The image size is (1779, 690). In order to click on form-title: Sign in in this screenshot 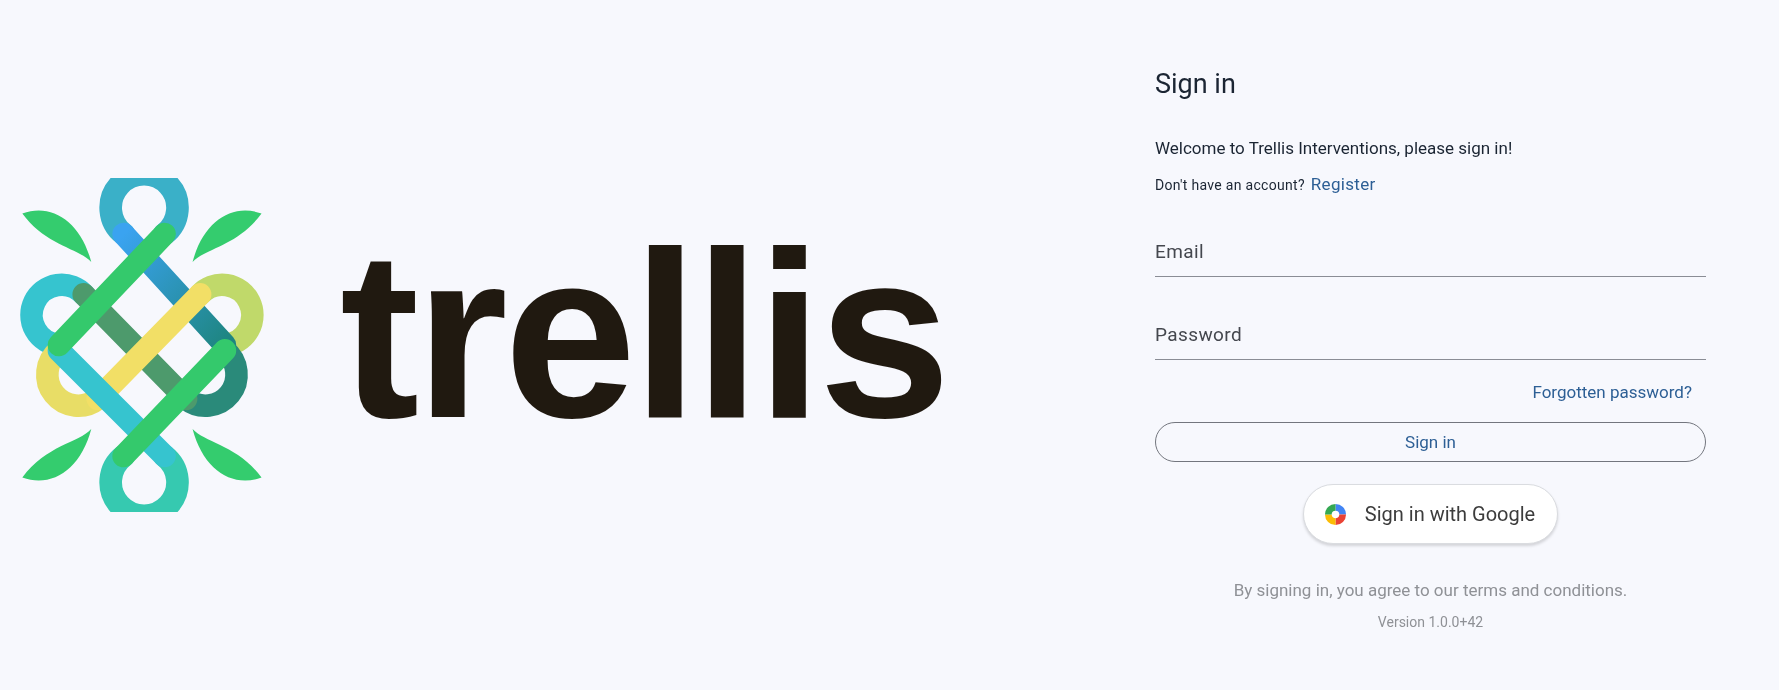, I will do `click(1196, 84)`.